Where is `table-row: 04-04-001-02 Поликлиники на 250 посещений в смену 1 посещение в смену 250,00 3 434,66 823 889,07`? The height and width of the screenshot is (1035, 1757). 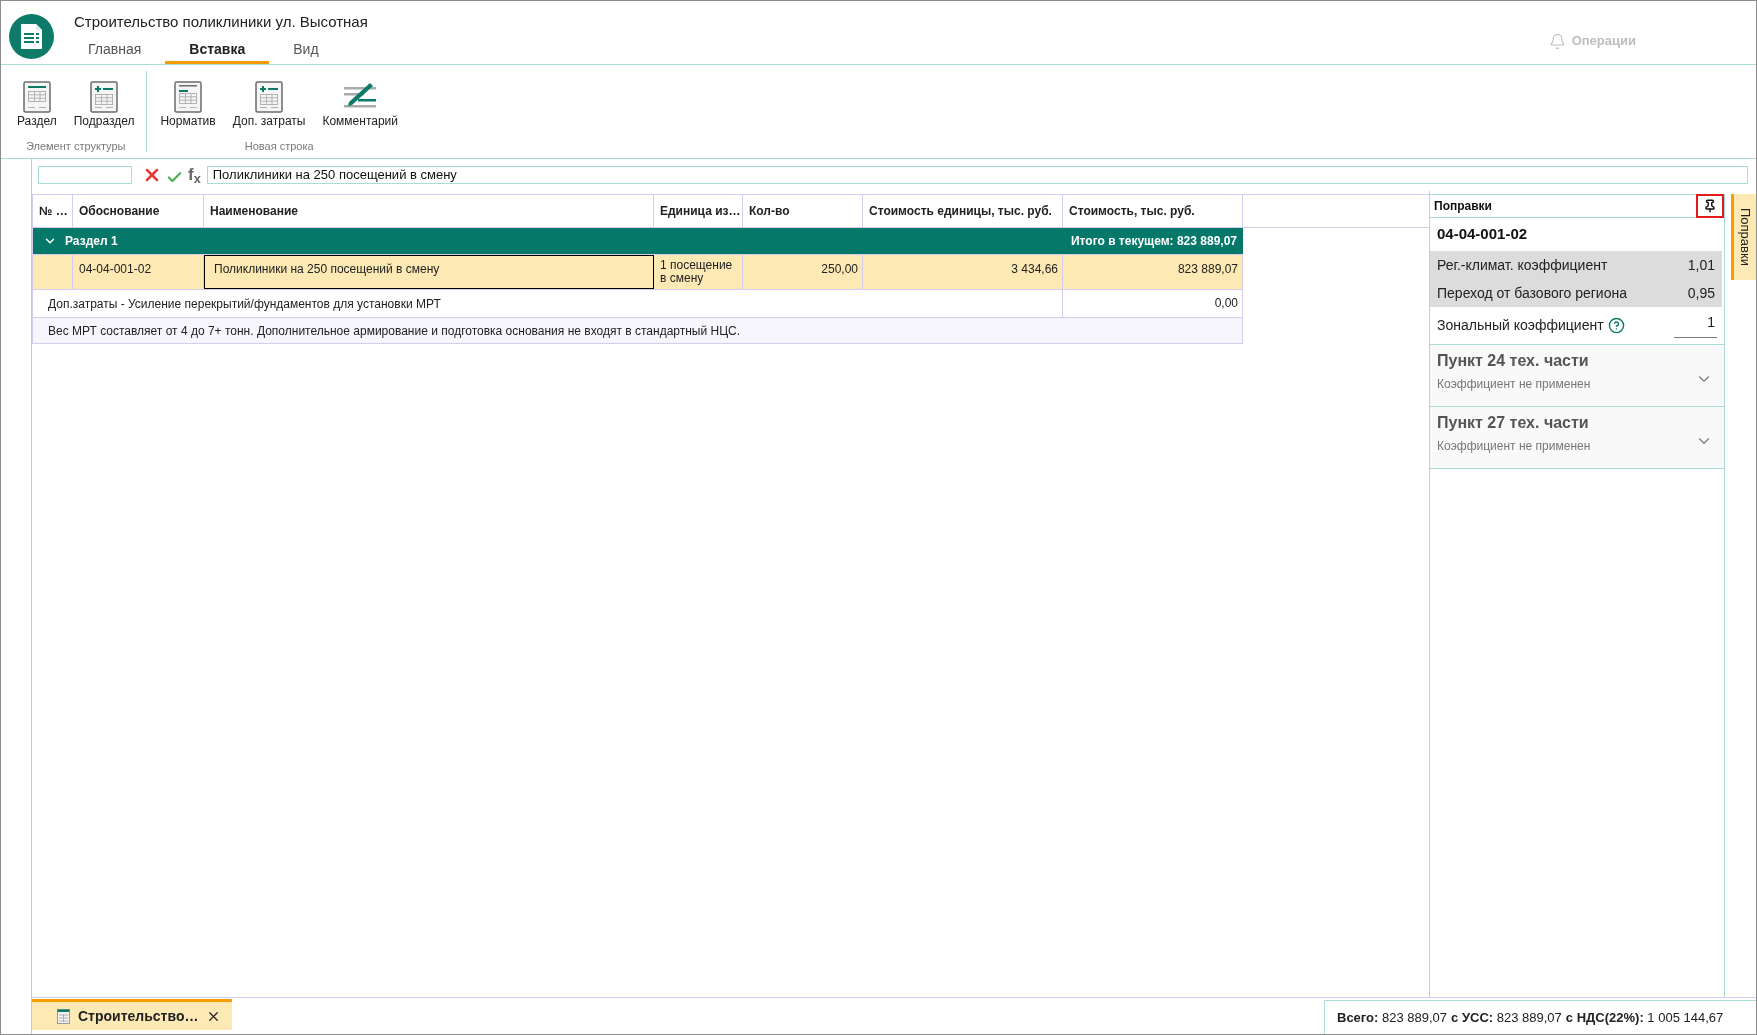
table-row: 04-04-001-02 Поликлиники на 250 посещений в смену 1 посещение в смену 250,00 3 434,66 823 889,07 is located at coordinates (638, 272).